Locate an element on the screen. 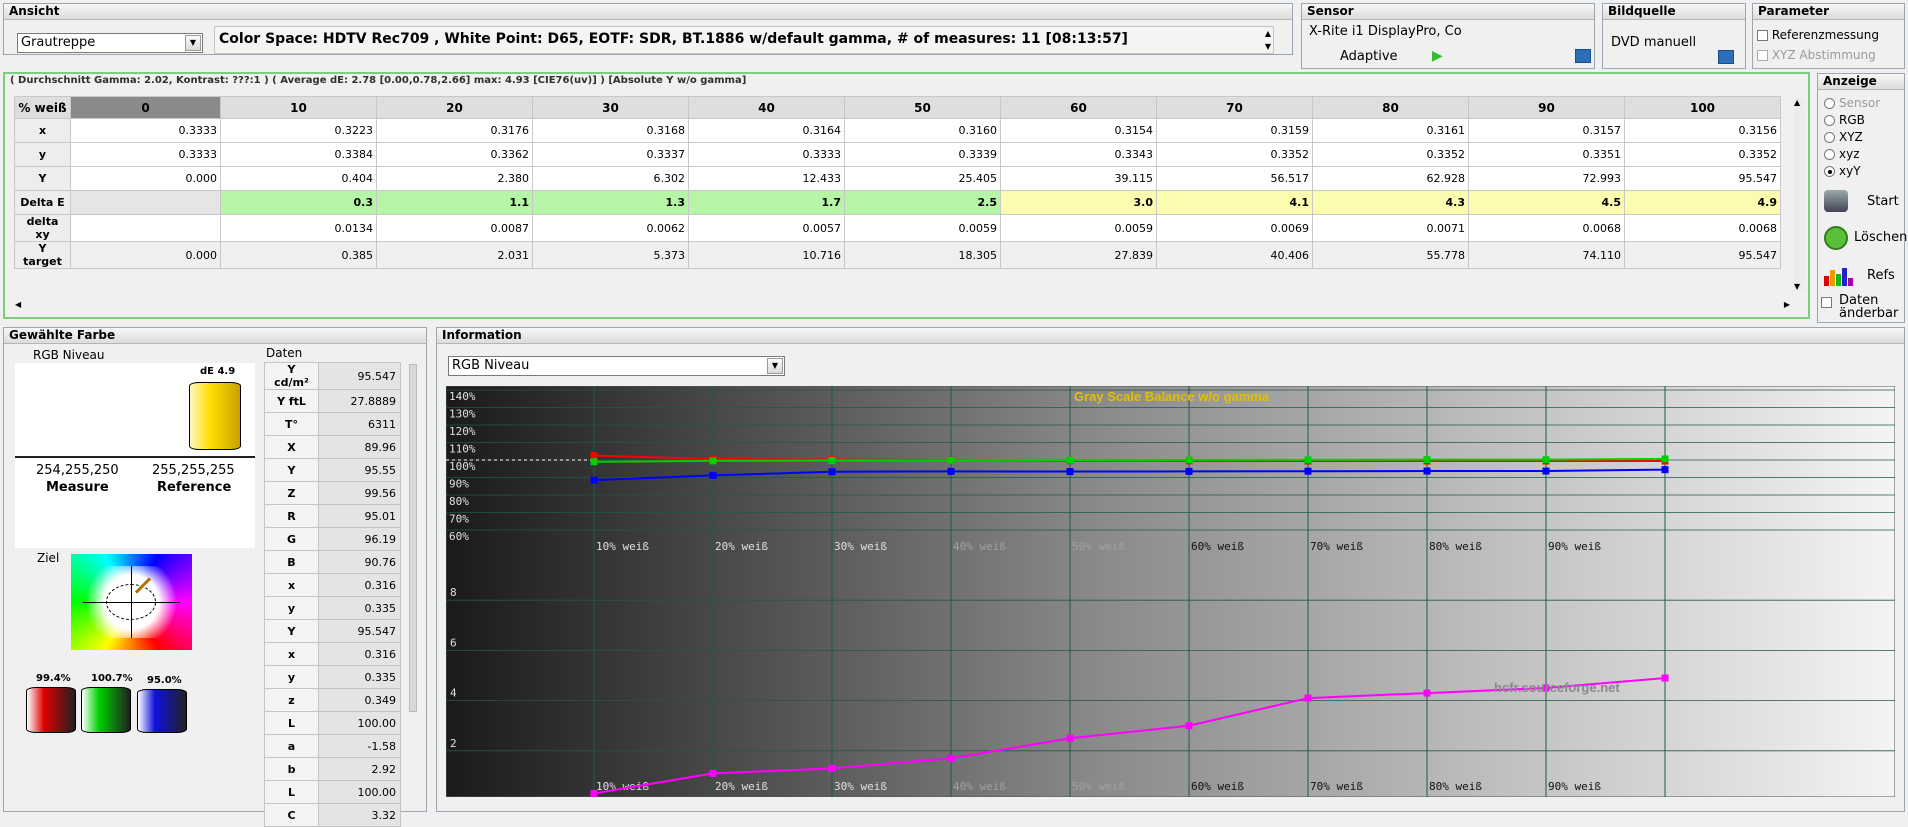  grid-column-header: 30 is located at coordinates (610, 107).